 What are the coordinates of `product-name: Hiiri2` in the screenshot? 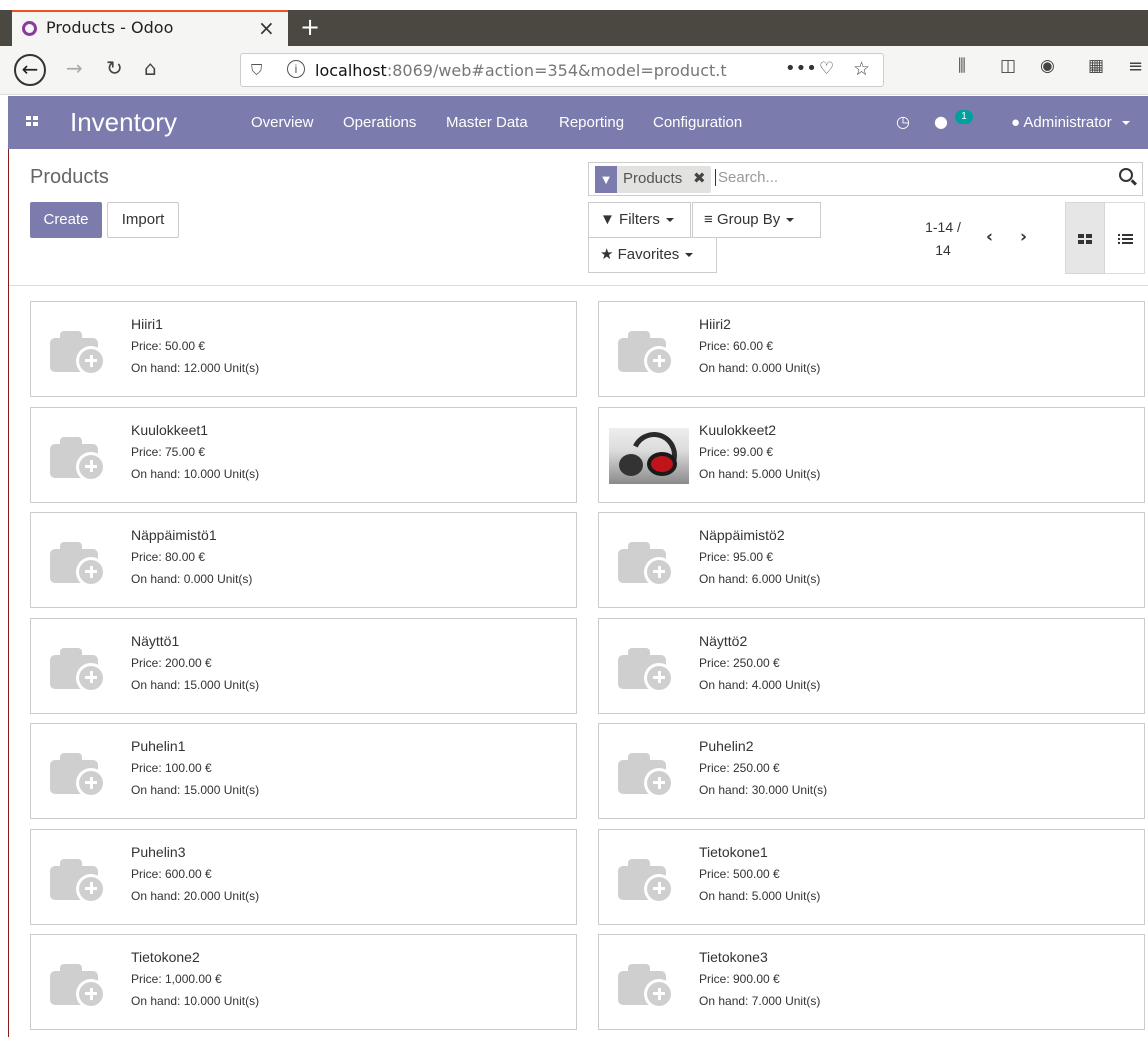 It's located at (715, 324).